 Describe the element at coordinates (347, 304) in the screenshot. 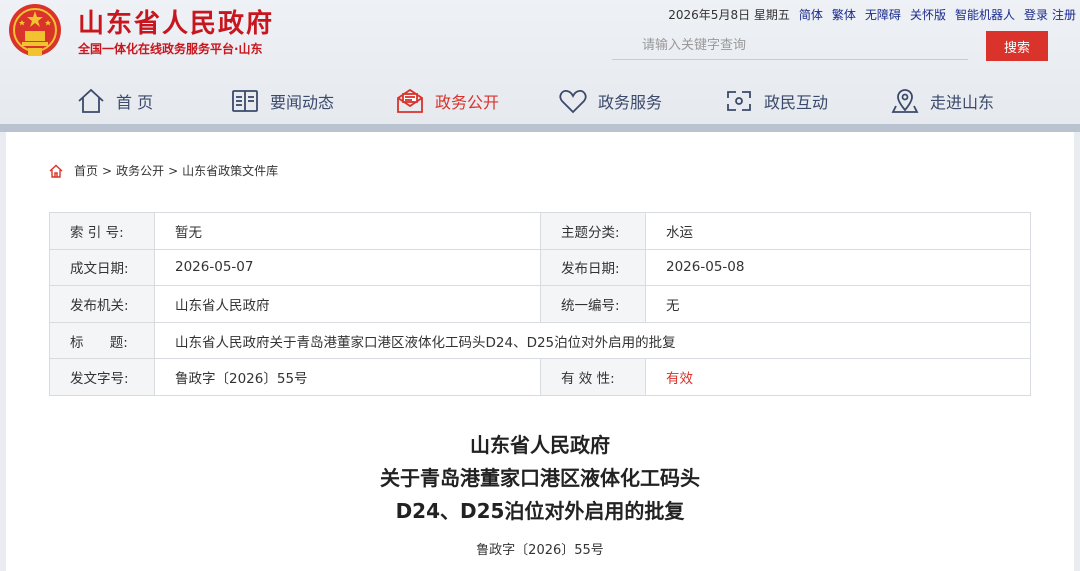

I see `issuing-org-value: 山东省人民政府` at that location.